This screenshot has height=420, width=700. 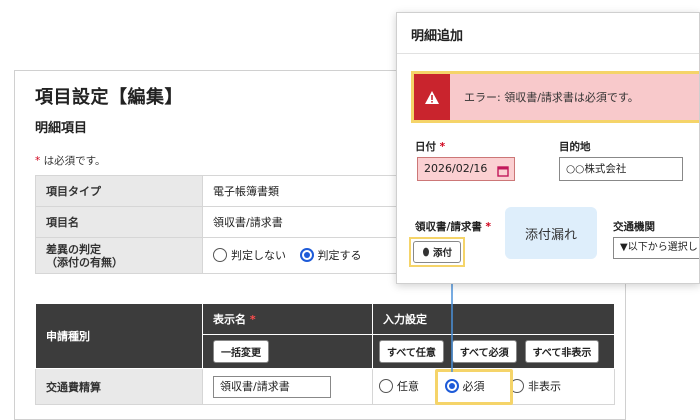 What do you see at coordinates (575, 147) in the screenshot?
I see `destination-label: 目的地` at bounding box center [575, 147].